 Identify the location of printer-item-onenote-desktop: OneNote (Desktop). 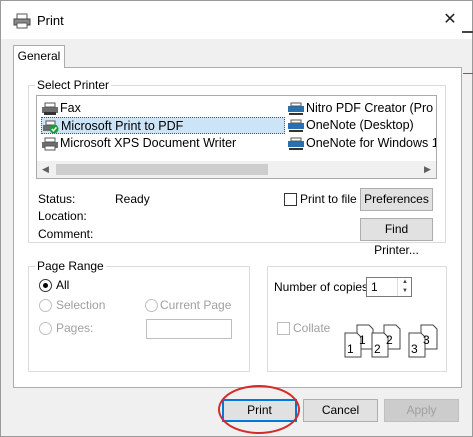
(350, 125).